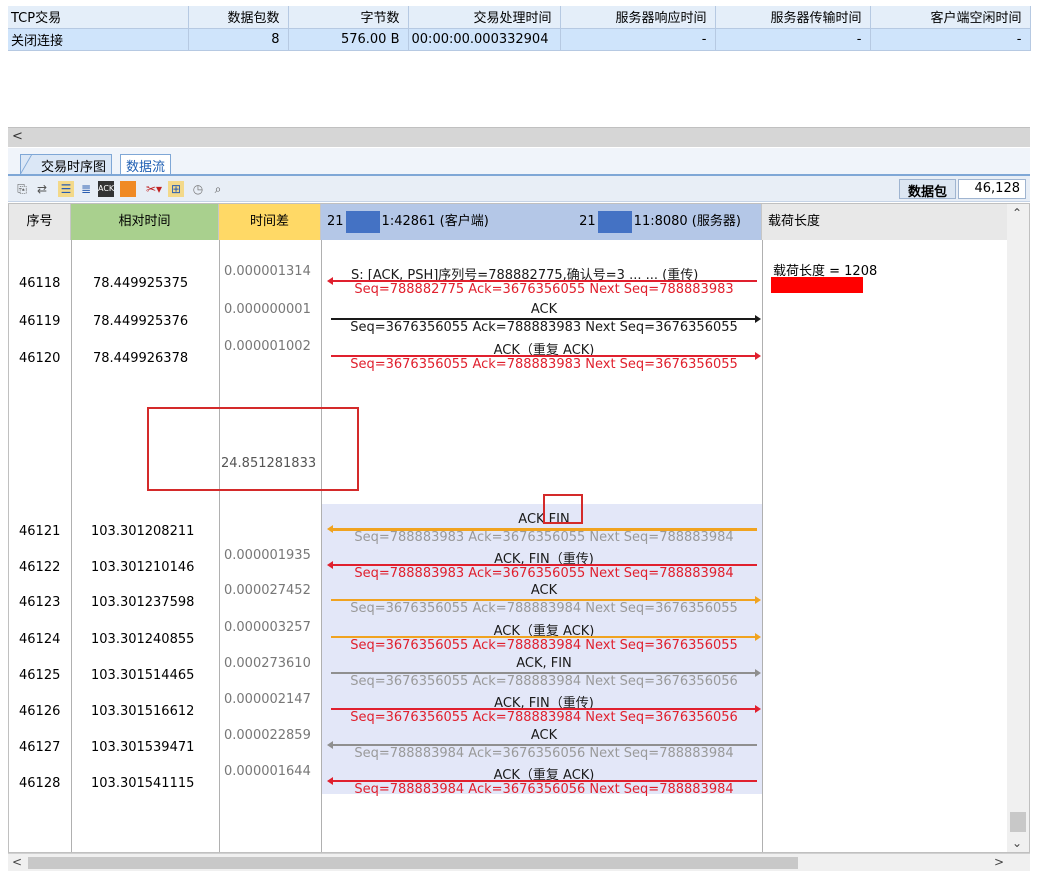  Describe the element at coordinates (238, 39) in the screenshot. I see `cell-packet-count: 8` at that location.